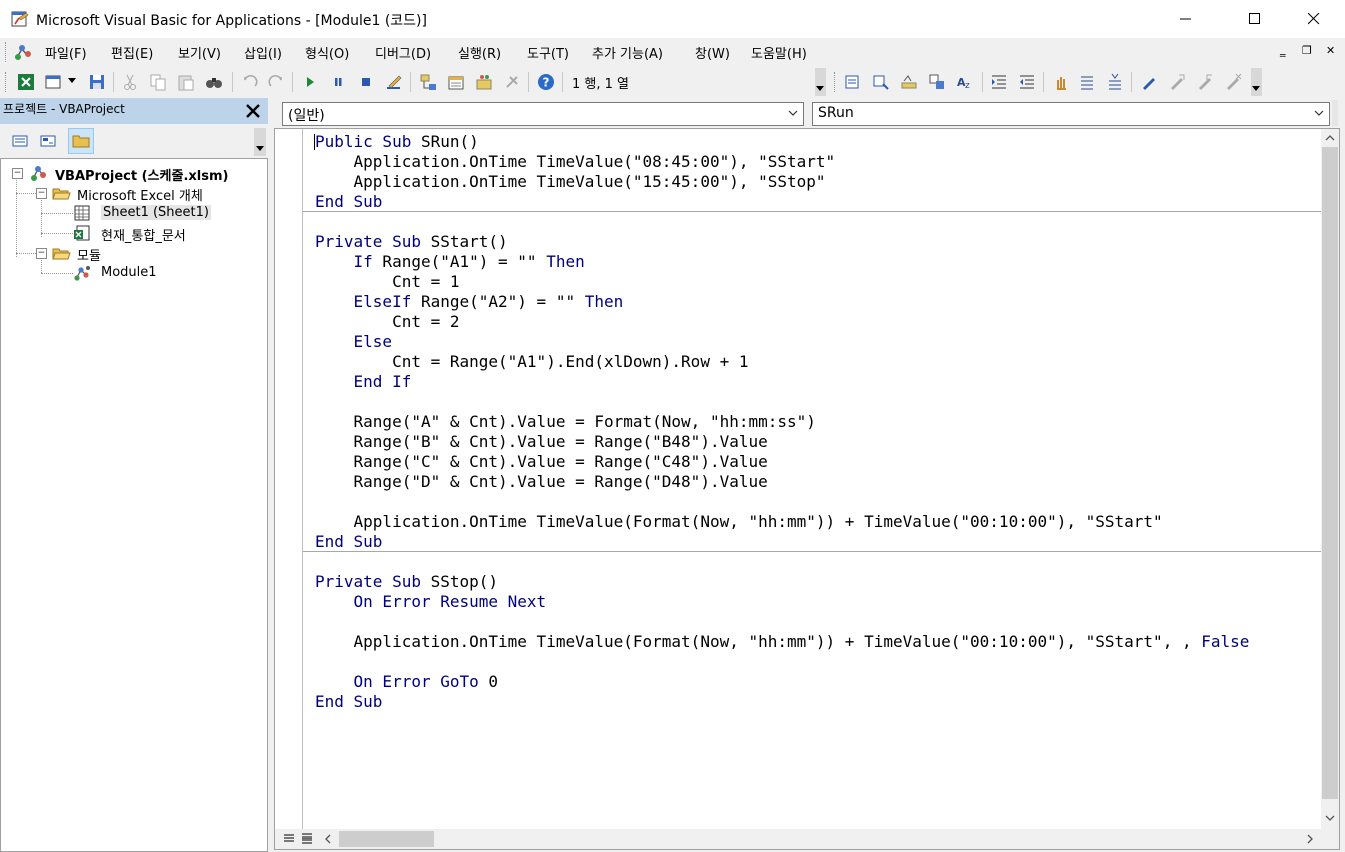 The width and height of the screenshot is (1345, 852). What do you see at coordinates (158, 82) in the screenshot?
I see `copy-icon` at bounding box center [158, 82].